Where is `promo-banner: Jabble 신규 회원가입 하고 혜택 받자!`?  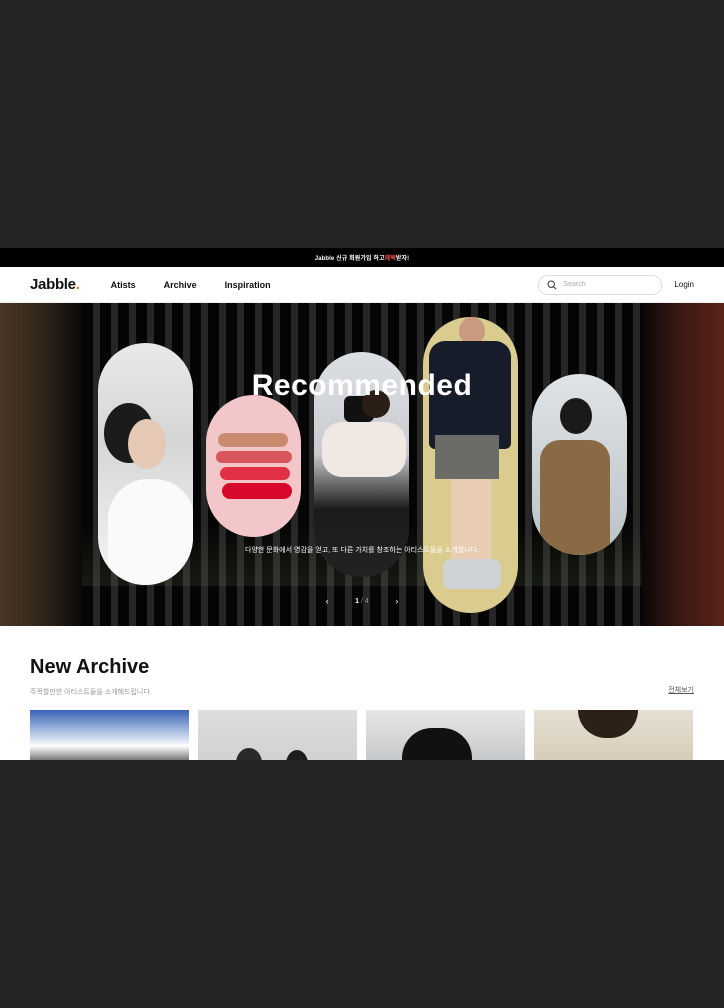
promo-banner: Jabble 신규 회원가입 하고 혜택 받자! is located at coordinates (362, 257).